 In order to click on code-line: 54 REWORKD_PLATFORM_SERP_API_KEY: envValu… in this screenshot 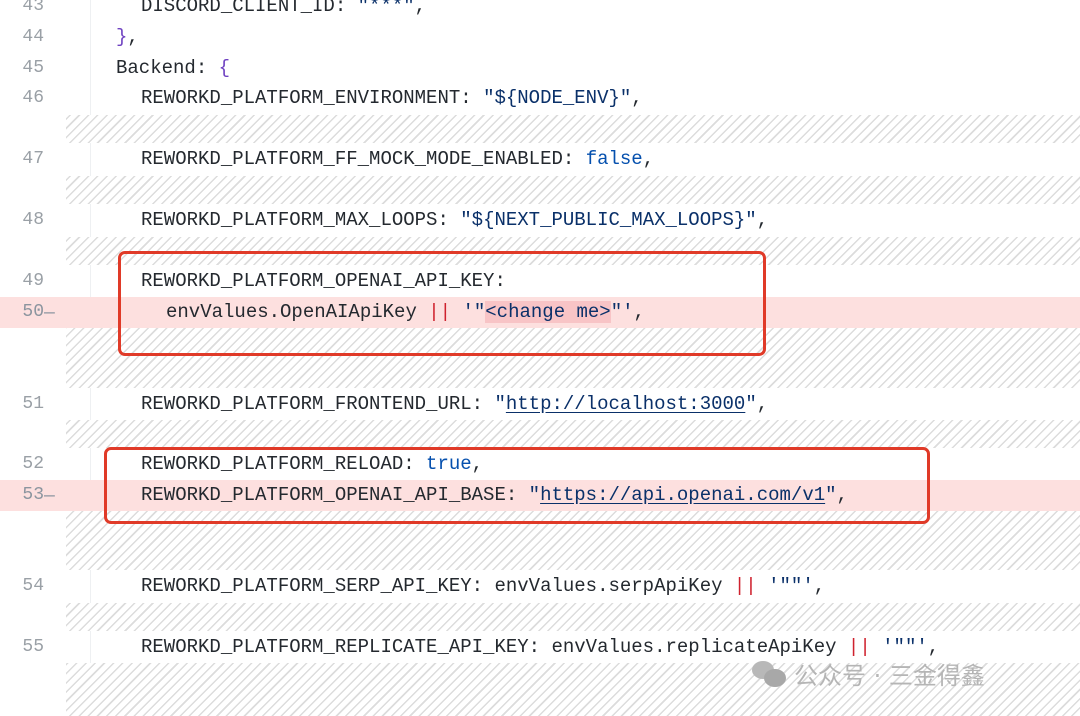, I will do `click(540, 586)`.